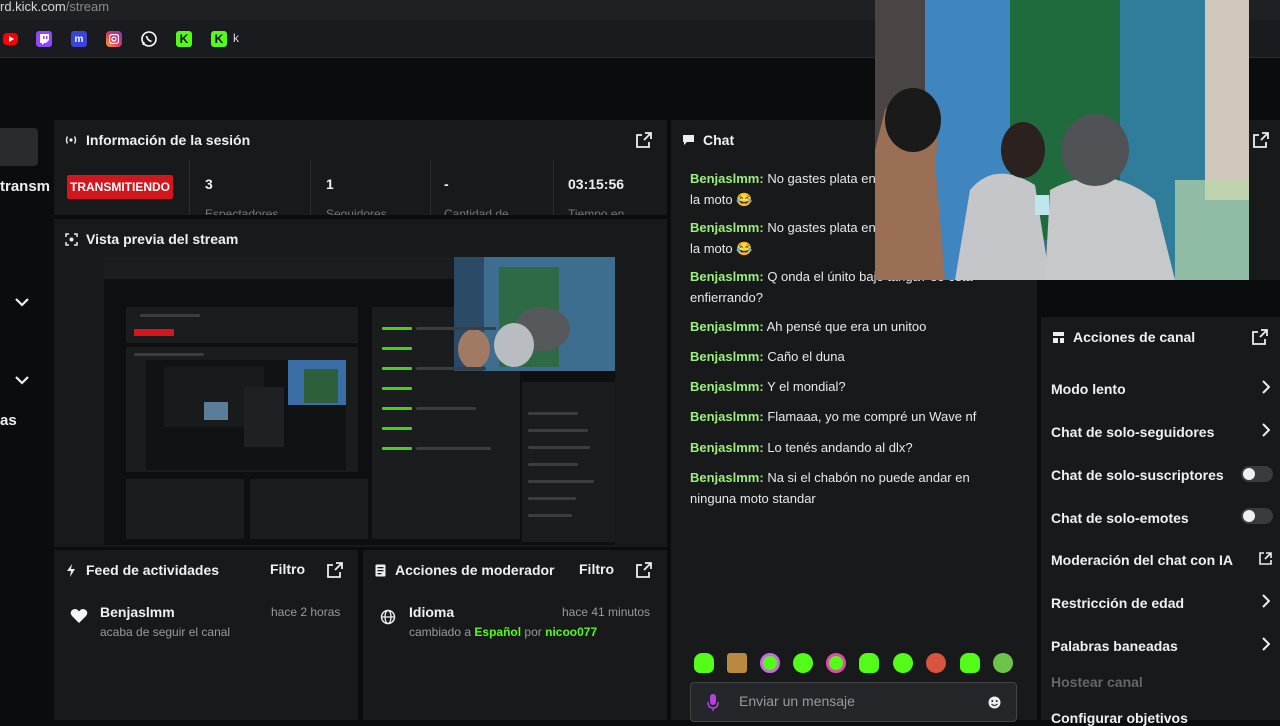 The width and height of the screenshot is (1280, 726). Describe the element at coordinates (571, 632) in the screenshot. I see `mod-item-user: nicoo077` at that location.